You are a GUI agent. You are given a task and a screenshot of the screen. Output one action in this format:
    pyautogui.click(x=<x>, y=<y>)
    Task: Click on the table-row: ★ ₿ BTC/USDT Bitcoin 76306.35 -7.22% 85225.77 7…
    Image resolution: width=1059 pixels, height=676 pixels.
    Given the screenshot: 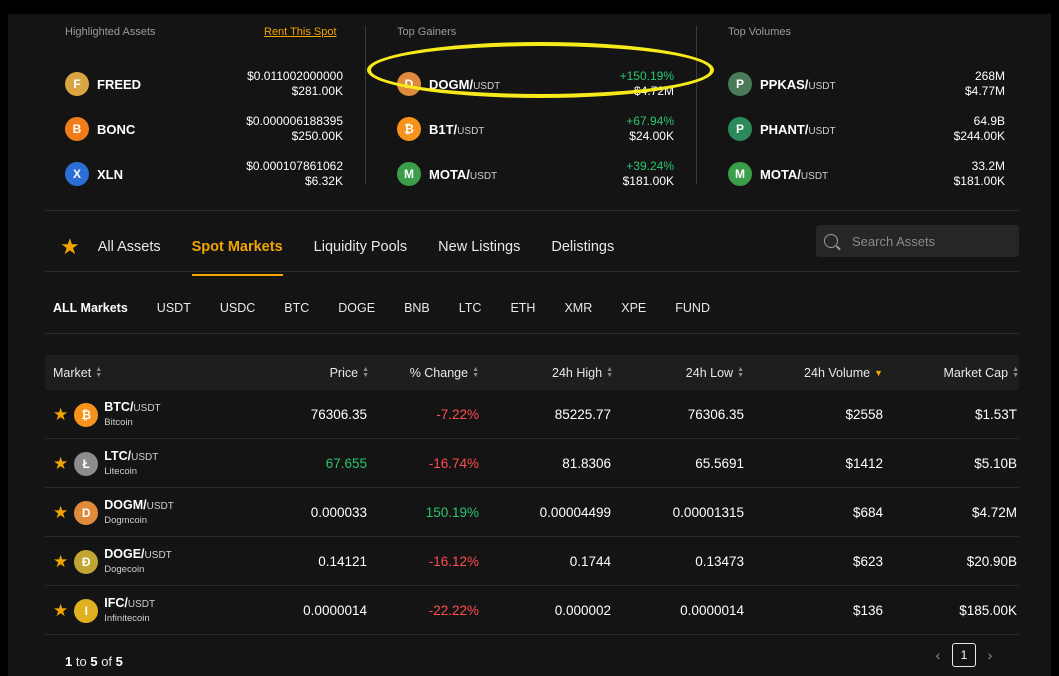 What is the action you would take?
    pyautogui.click(x=532, y=414)
    